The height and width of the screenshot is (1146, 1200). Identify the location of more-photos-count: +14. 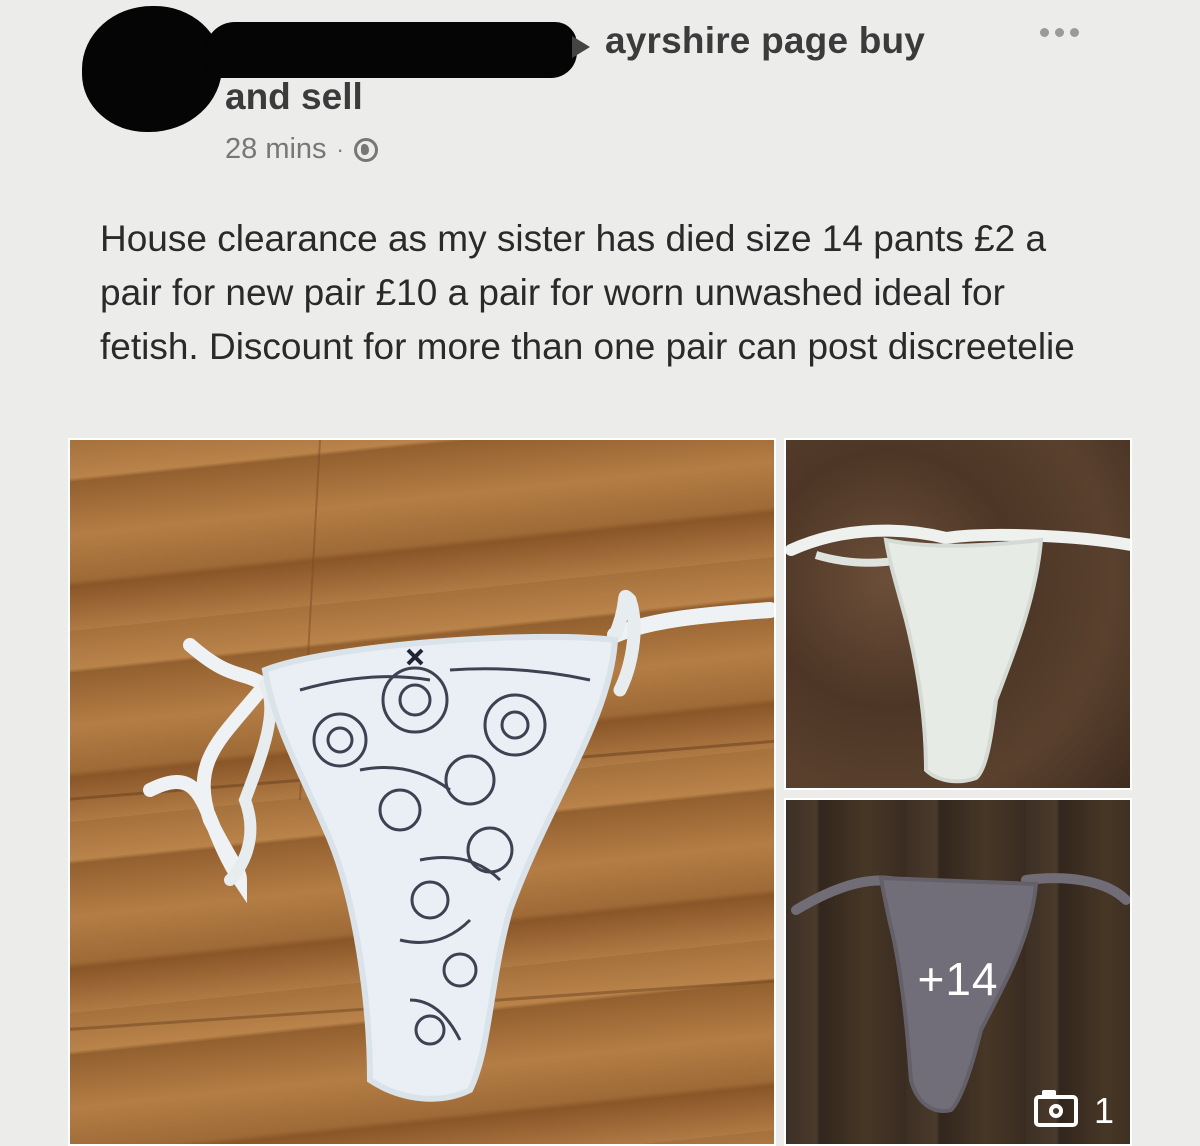
(958, 979).